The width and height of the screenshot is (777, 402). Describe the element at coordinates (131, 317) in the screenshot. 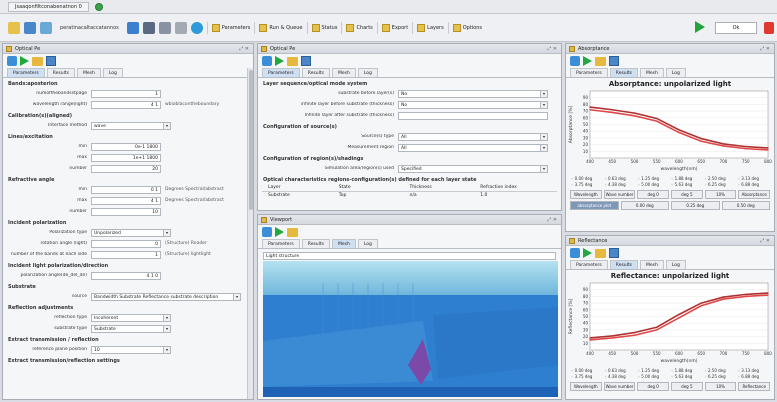

I see `field-select: Incoherent ▾` at that location.